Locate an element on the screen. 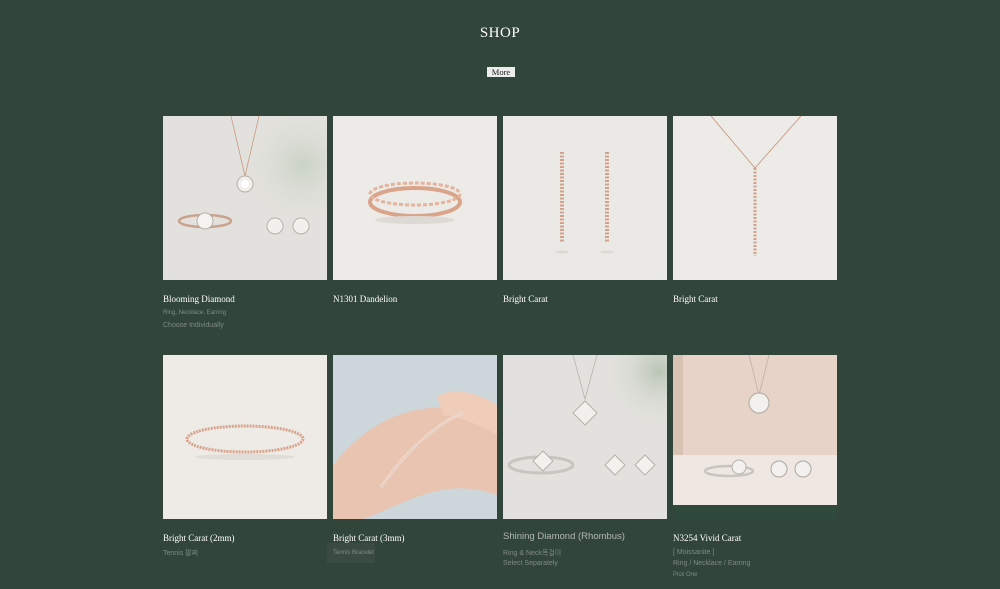  wrist-bracelet-image is located at coordinates (415, 437).